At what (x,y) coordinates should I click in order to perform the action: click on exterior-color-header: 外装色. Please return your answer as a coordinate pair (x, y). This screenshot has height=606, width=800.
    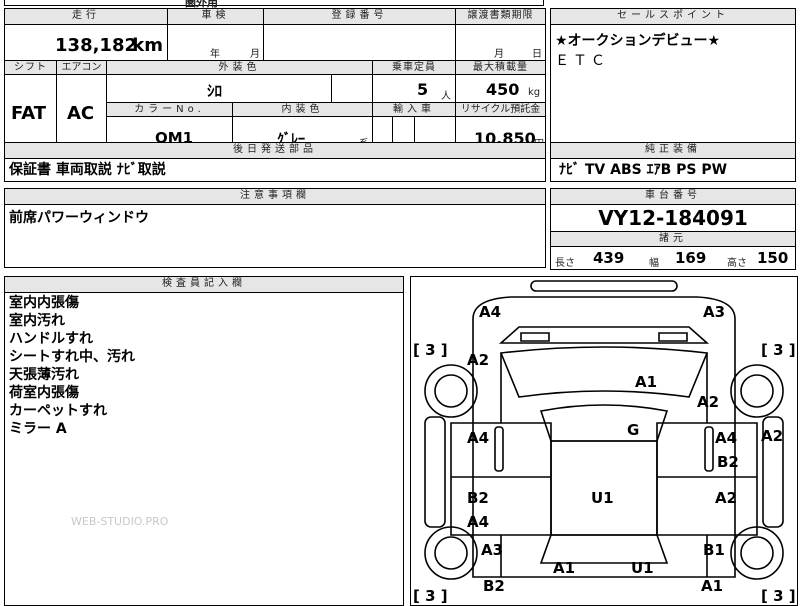
    Looking at the image, I should click on (240, 68).